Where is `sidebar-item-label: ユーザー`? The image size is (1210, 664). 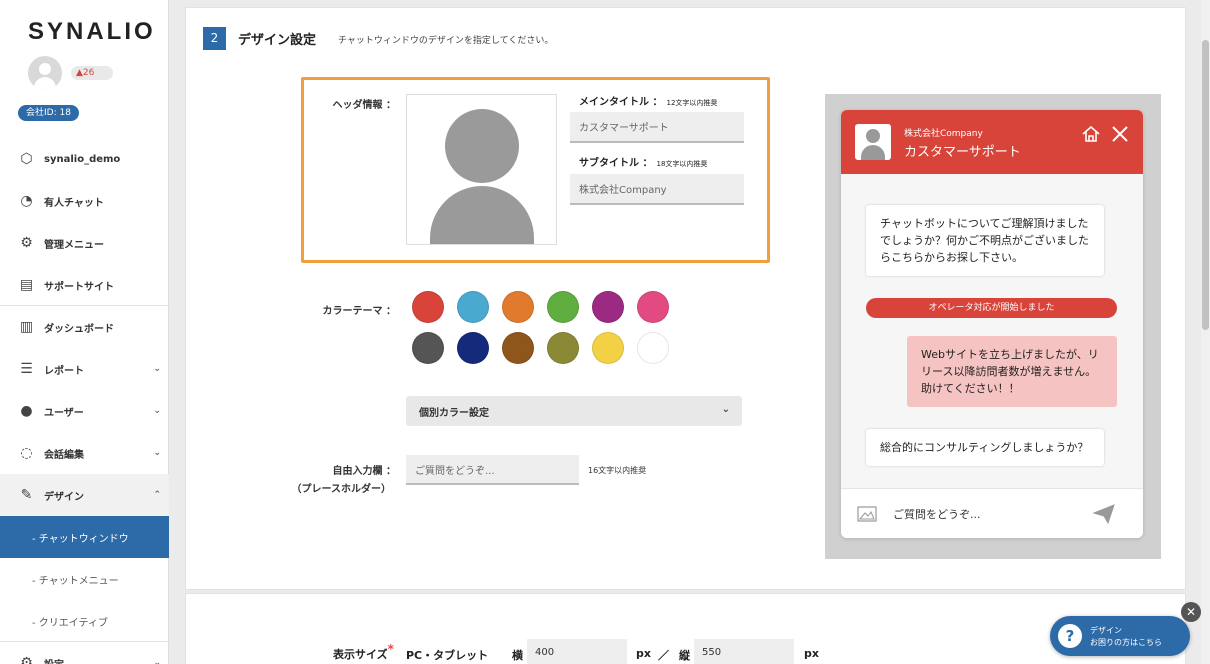
sidebar-item-label: ユーザー is located at coordinates (64, 413).